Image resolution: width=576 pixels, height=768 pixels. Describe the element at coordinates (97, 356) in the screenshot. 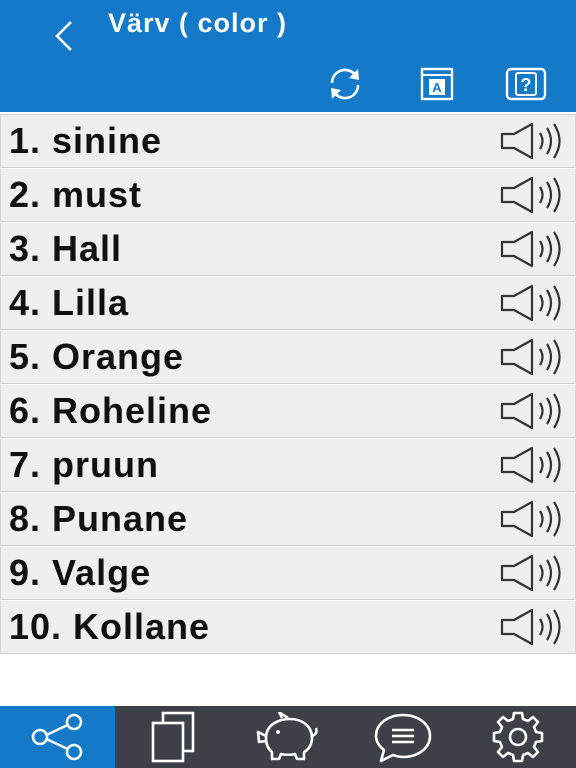

I see `word-label: 5. Orange` at that location.